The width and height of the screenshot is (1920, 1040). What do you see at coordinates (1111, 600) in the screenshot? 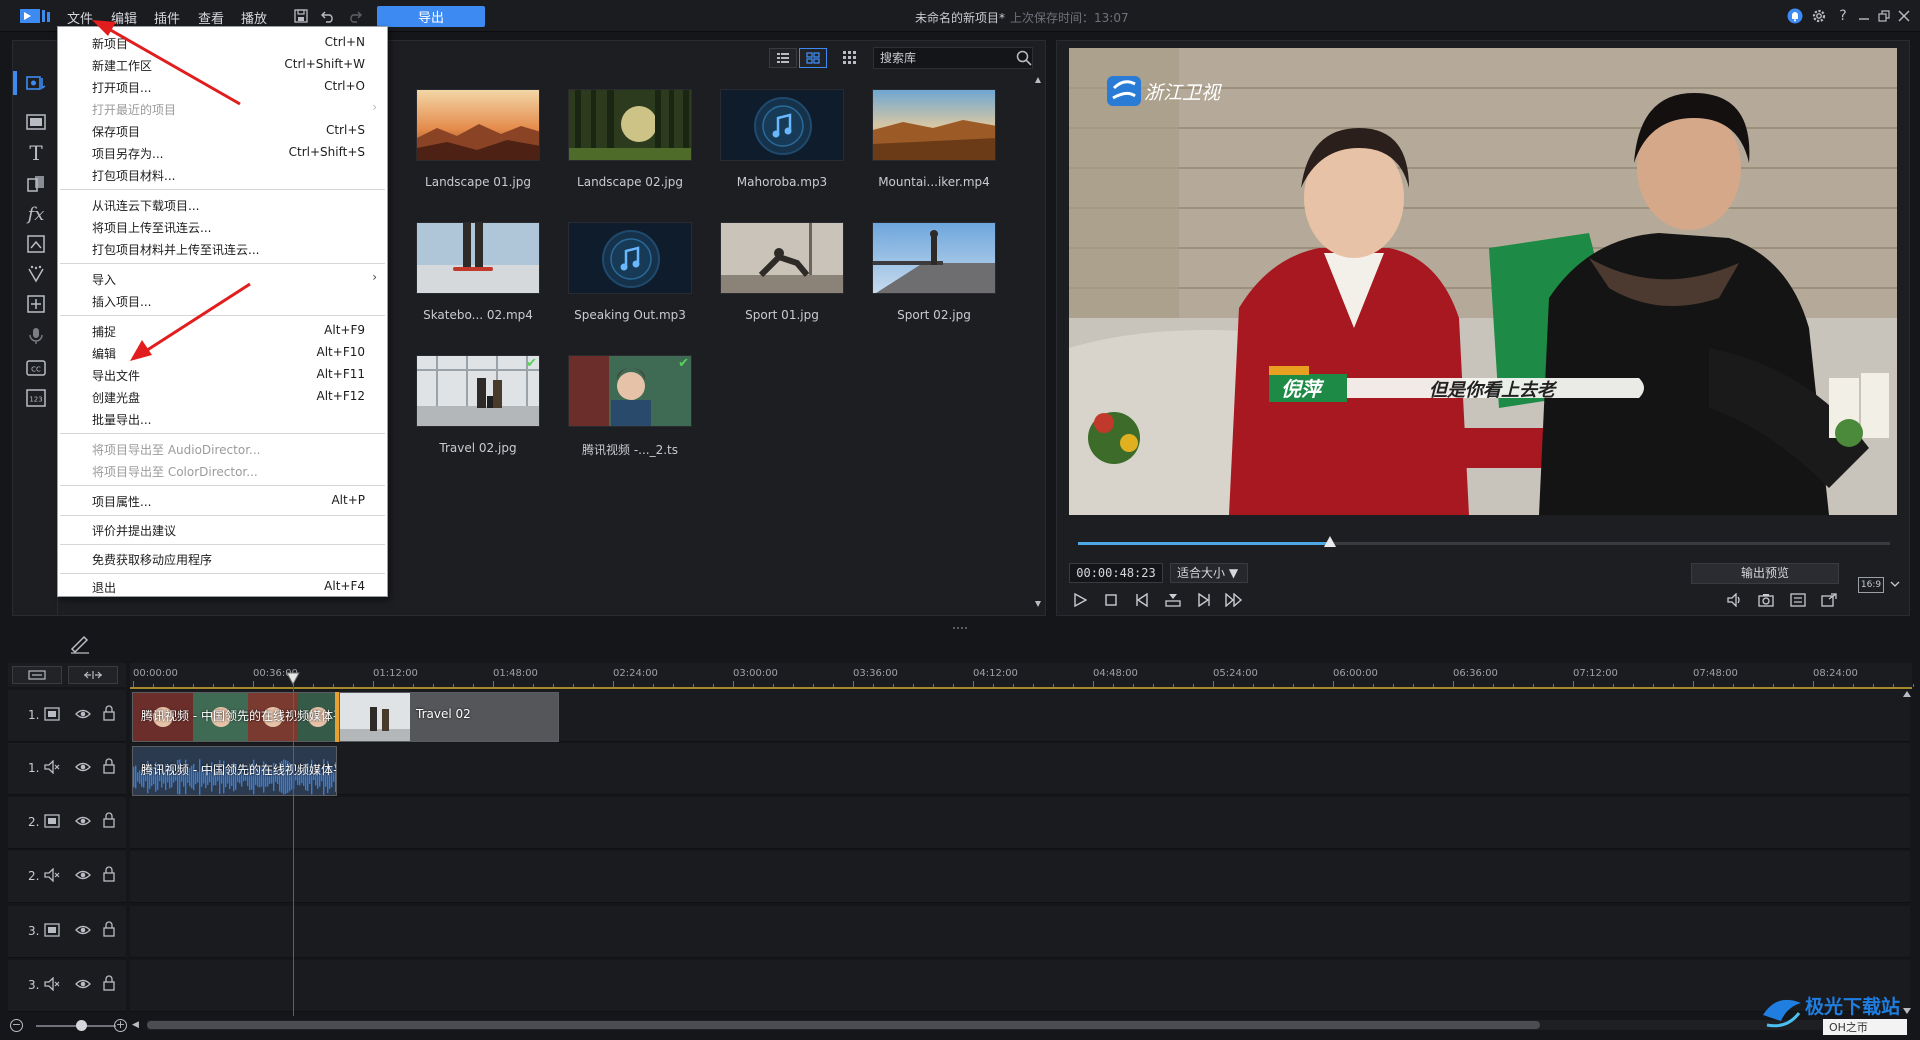
I see `stop-icon` at bounding box center [1111, 600].